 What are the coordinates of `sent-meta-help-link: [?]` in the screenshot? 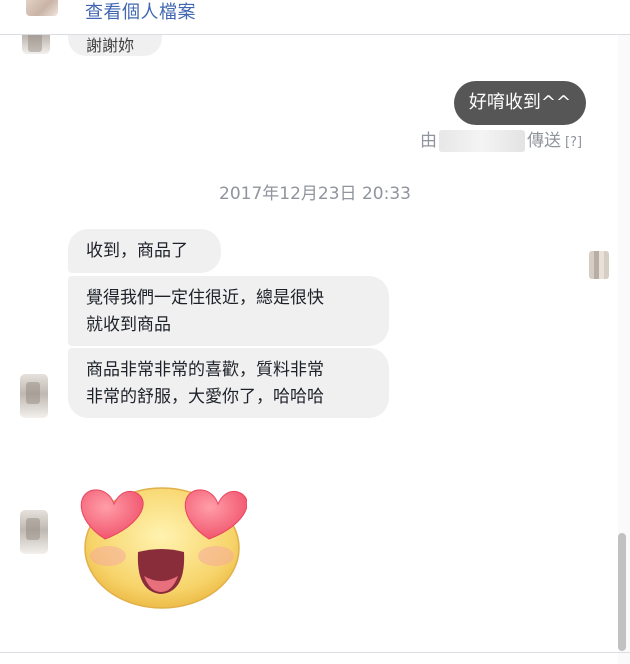 It's located at (573, 142).